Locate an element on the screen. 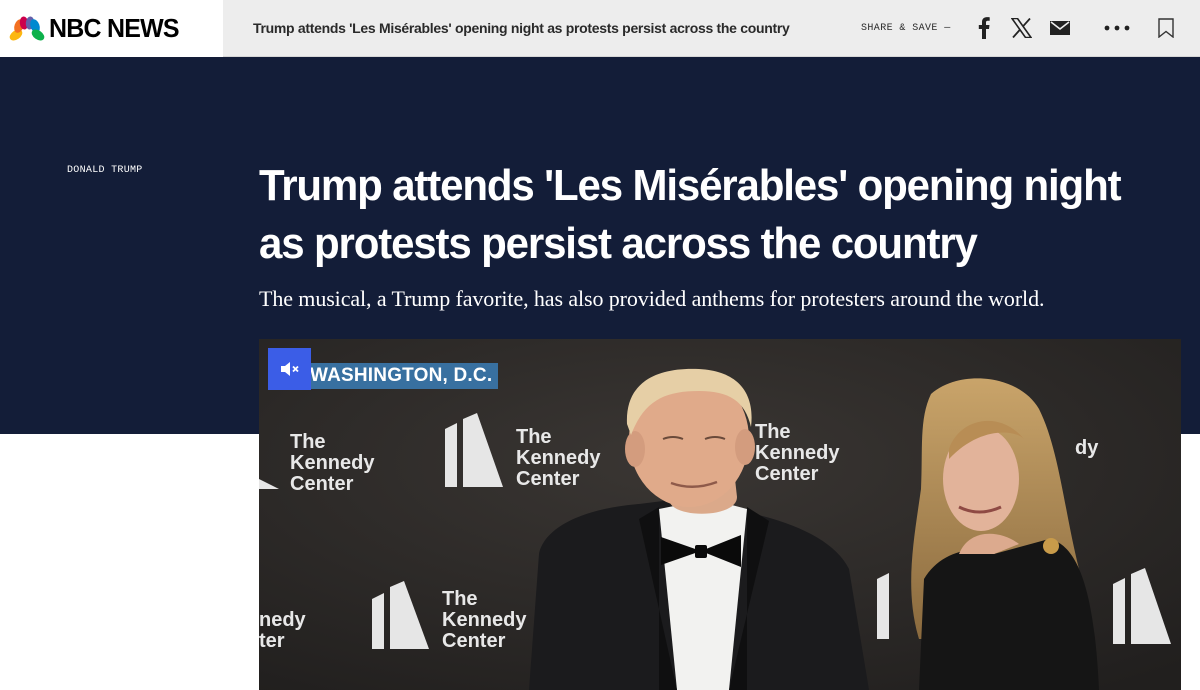 The width and height of the screenshot is (1200, 690). nbc-news-logo: NBC NEWS is located at coordinates (111, 28).